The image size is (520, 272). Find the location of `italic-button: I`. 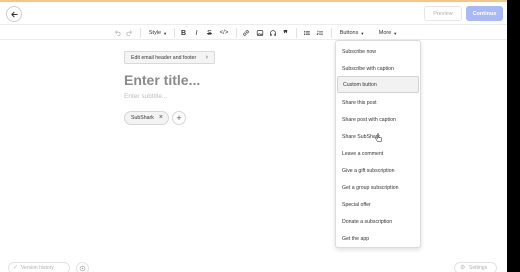

italic-button: I is located at coordinates (196, 33).